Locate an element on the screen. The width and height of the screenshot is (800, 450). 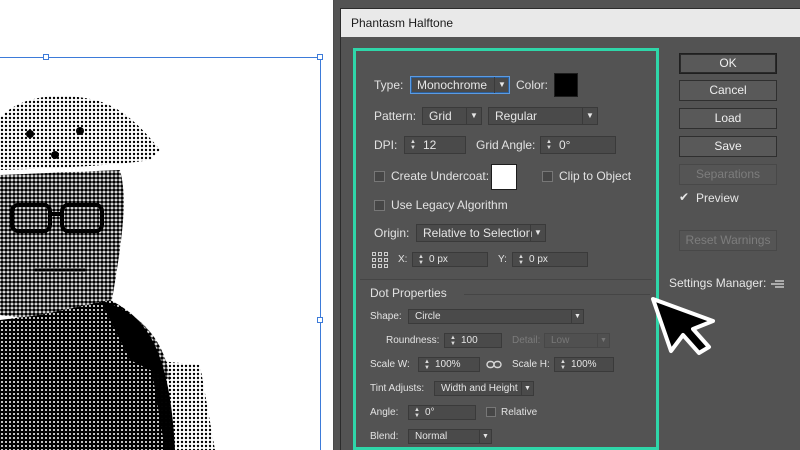
mouse-pointer-icon is located at coordinates (683, 326).